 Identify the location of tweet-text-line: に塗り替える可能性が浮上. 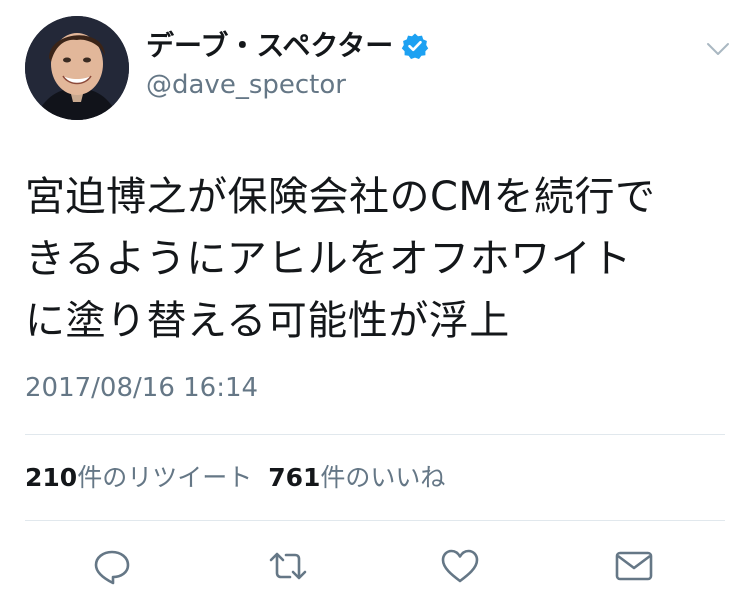
(267, 321).